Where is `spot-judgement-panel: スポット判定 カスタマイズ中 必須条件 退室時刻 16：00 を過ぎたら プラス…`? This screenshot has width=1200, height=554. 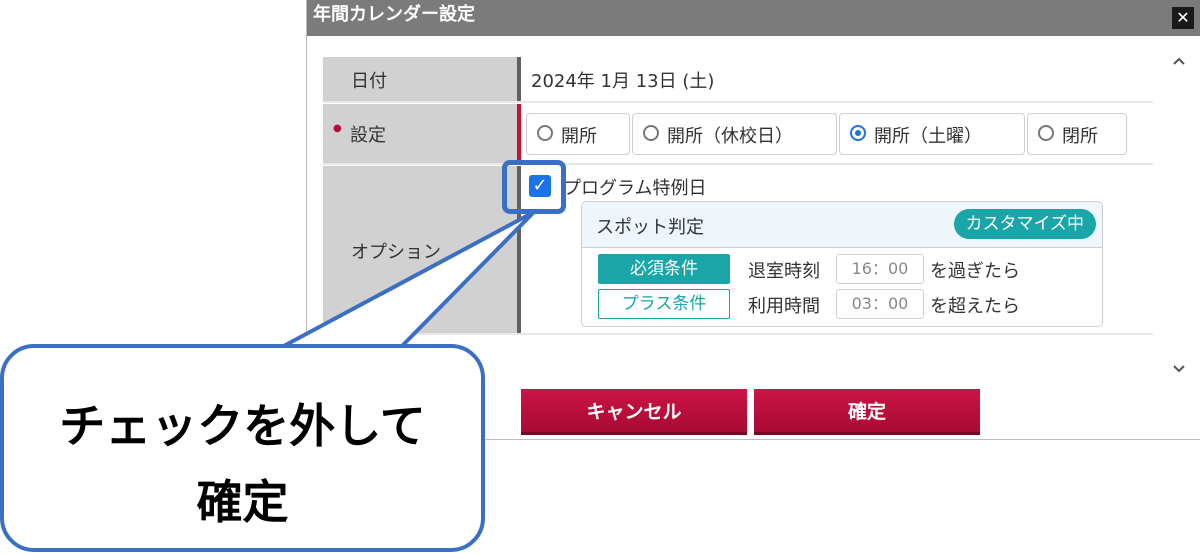
spot-judgement-panel: スポット判定 カスタマイズ中 必須条件 退室時刻 16：00 を過ぎたら プラス… is located at coordinates (842, 264).